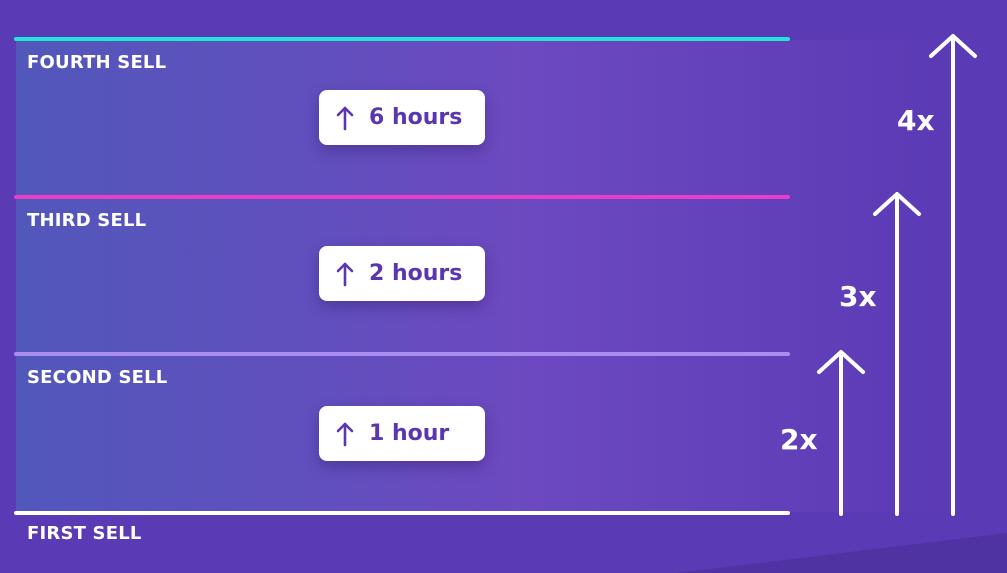 Image resolution: width=1007 pixels, height=573 pixels. I want to click on multiplier-4x-label: 4x, so click(916, 120).